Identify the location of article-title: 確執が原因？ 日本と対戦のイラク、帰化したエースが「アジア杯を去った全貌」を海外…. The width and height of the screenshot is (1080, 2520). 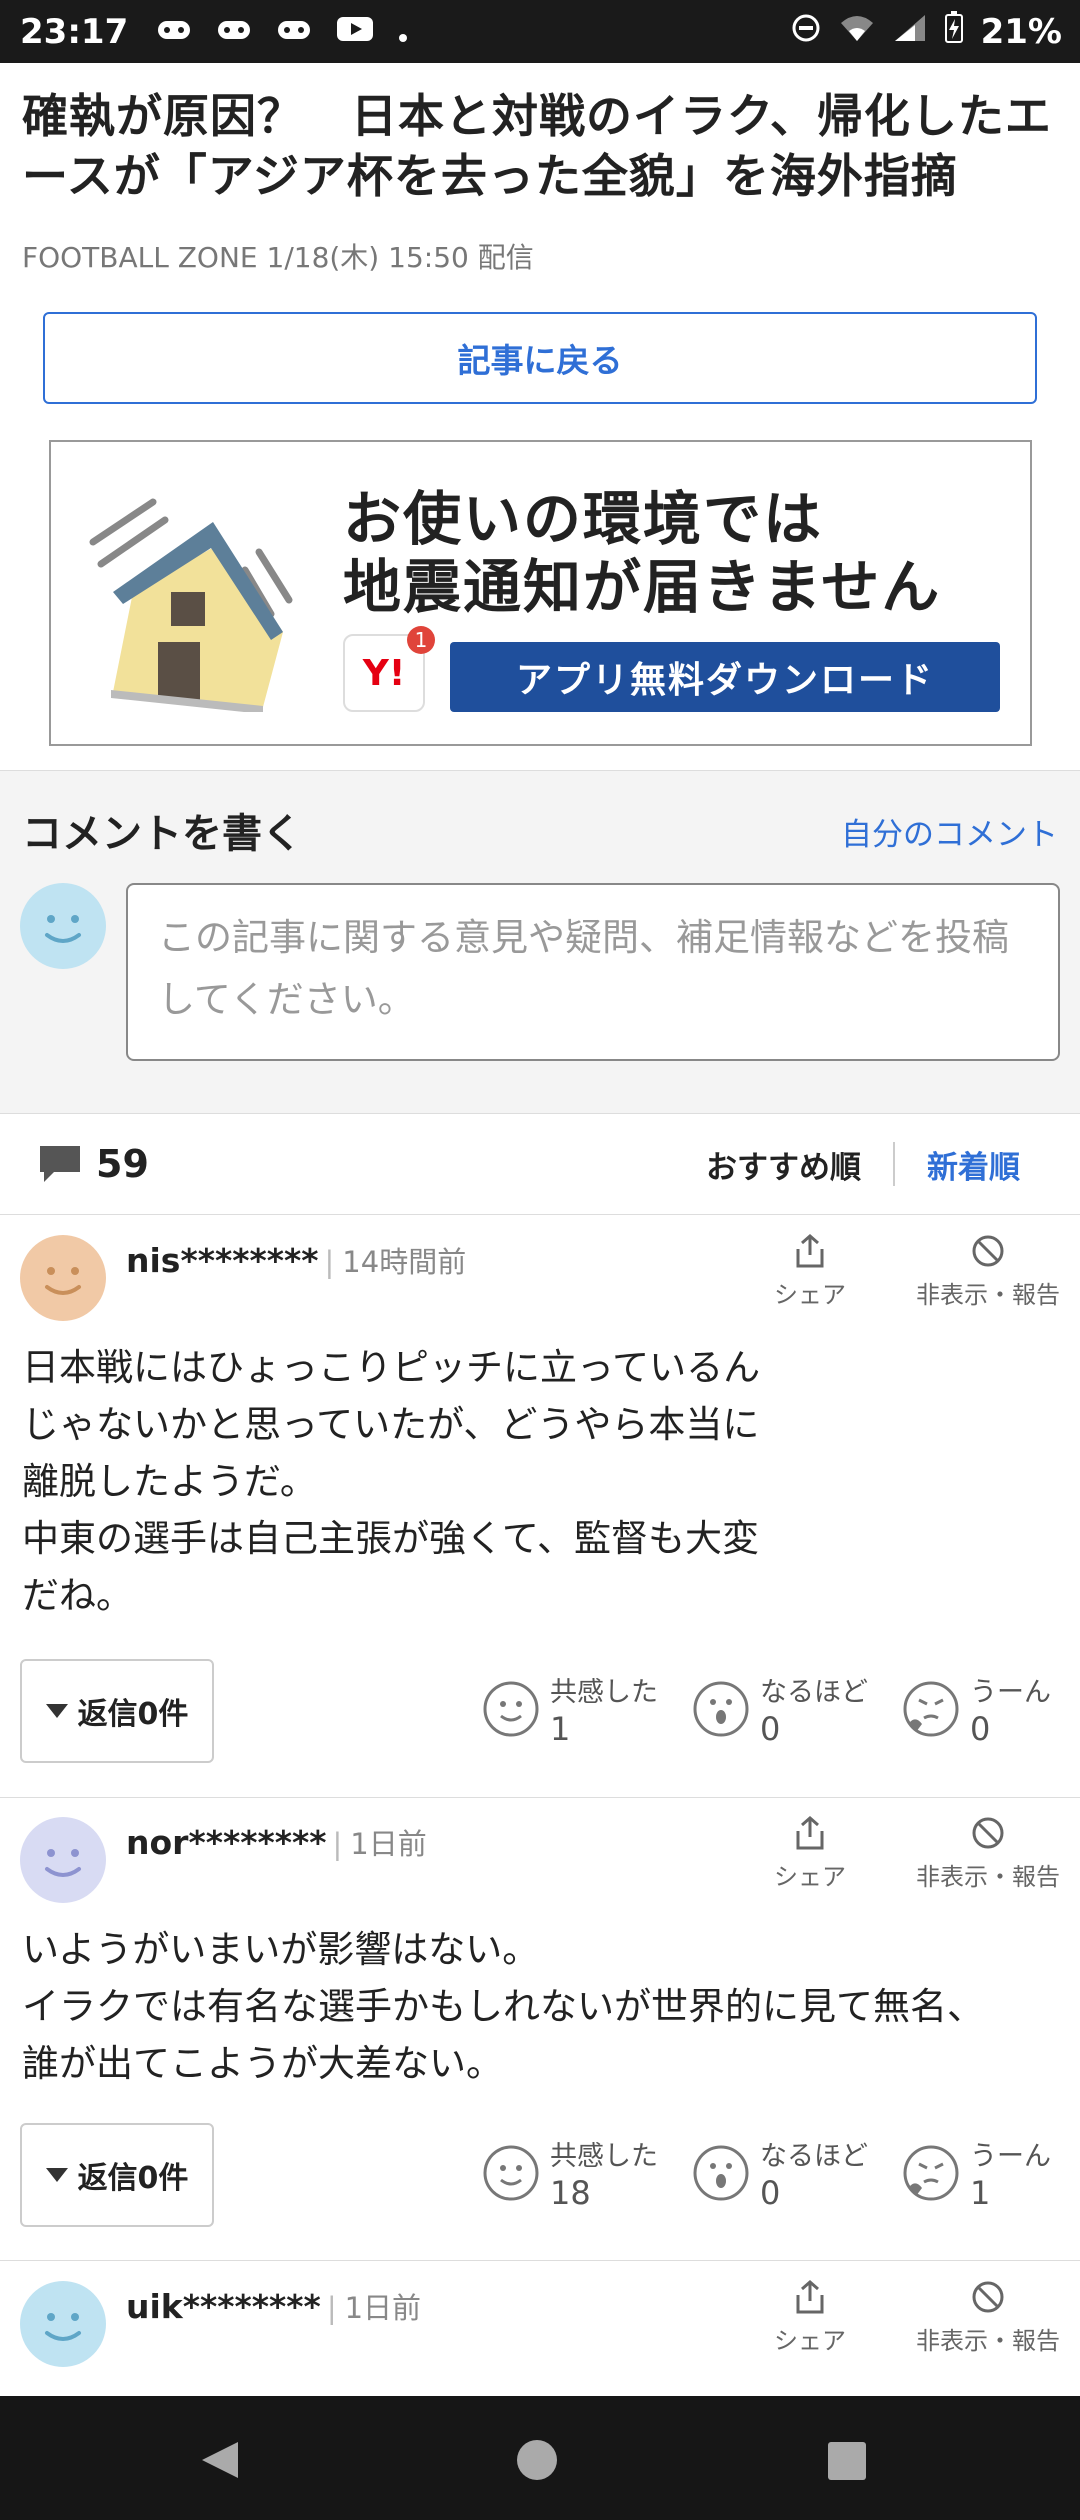
(537, 146).